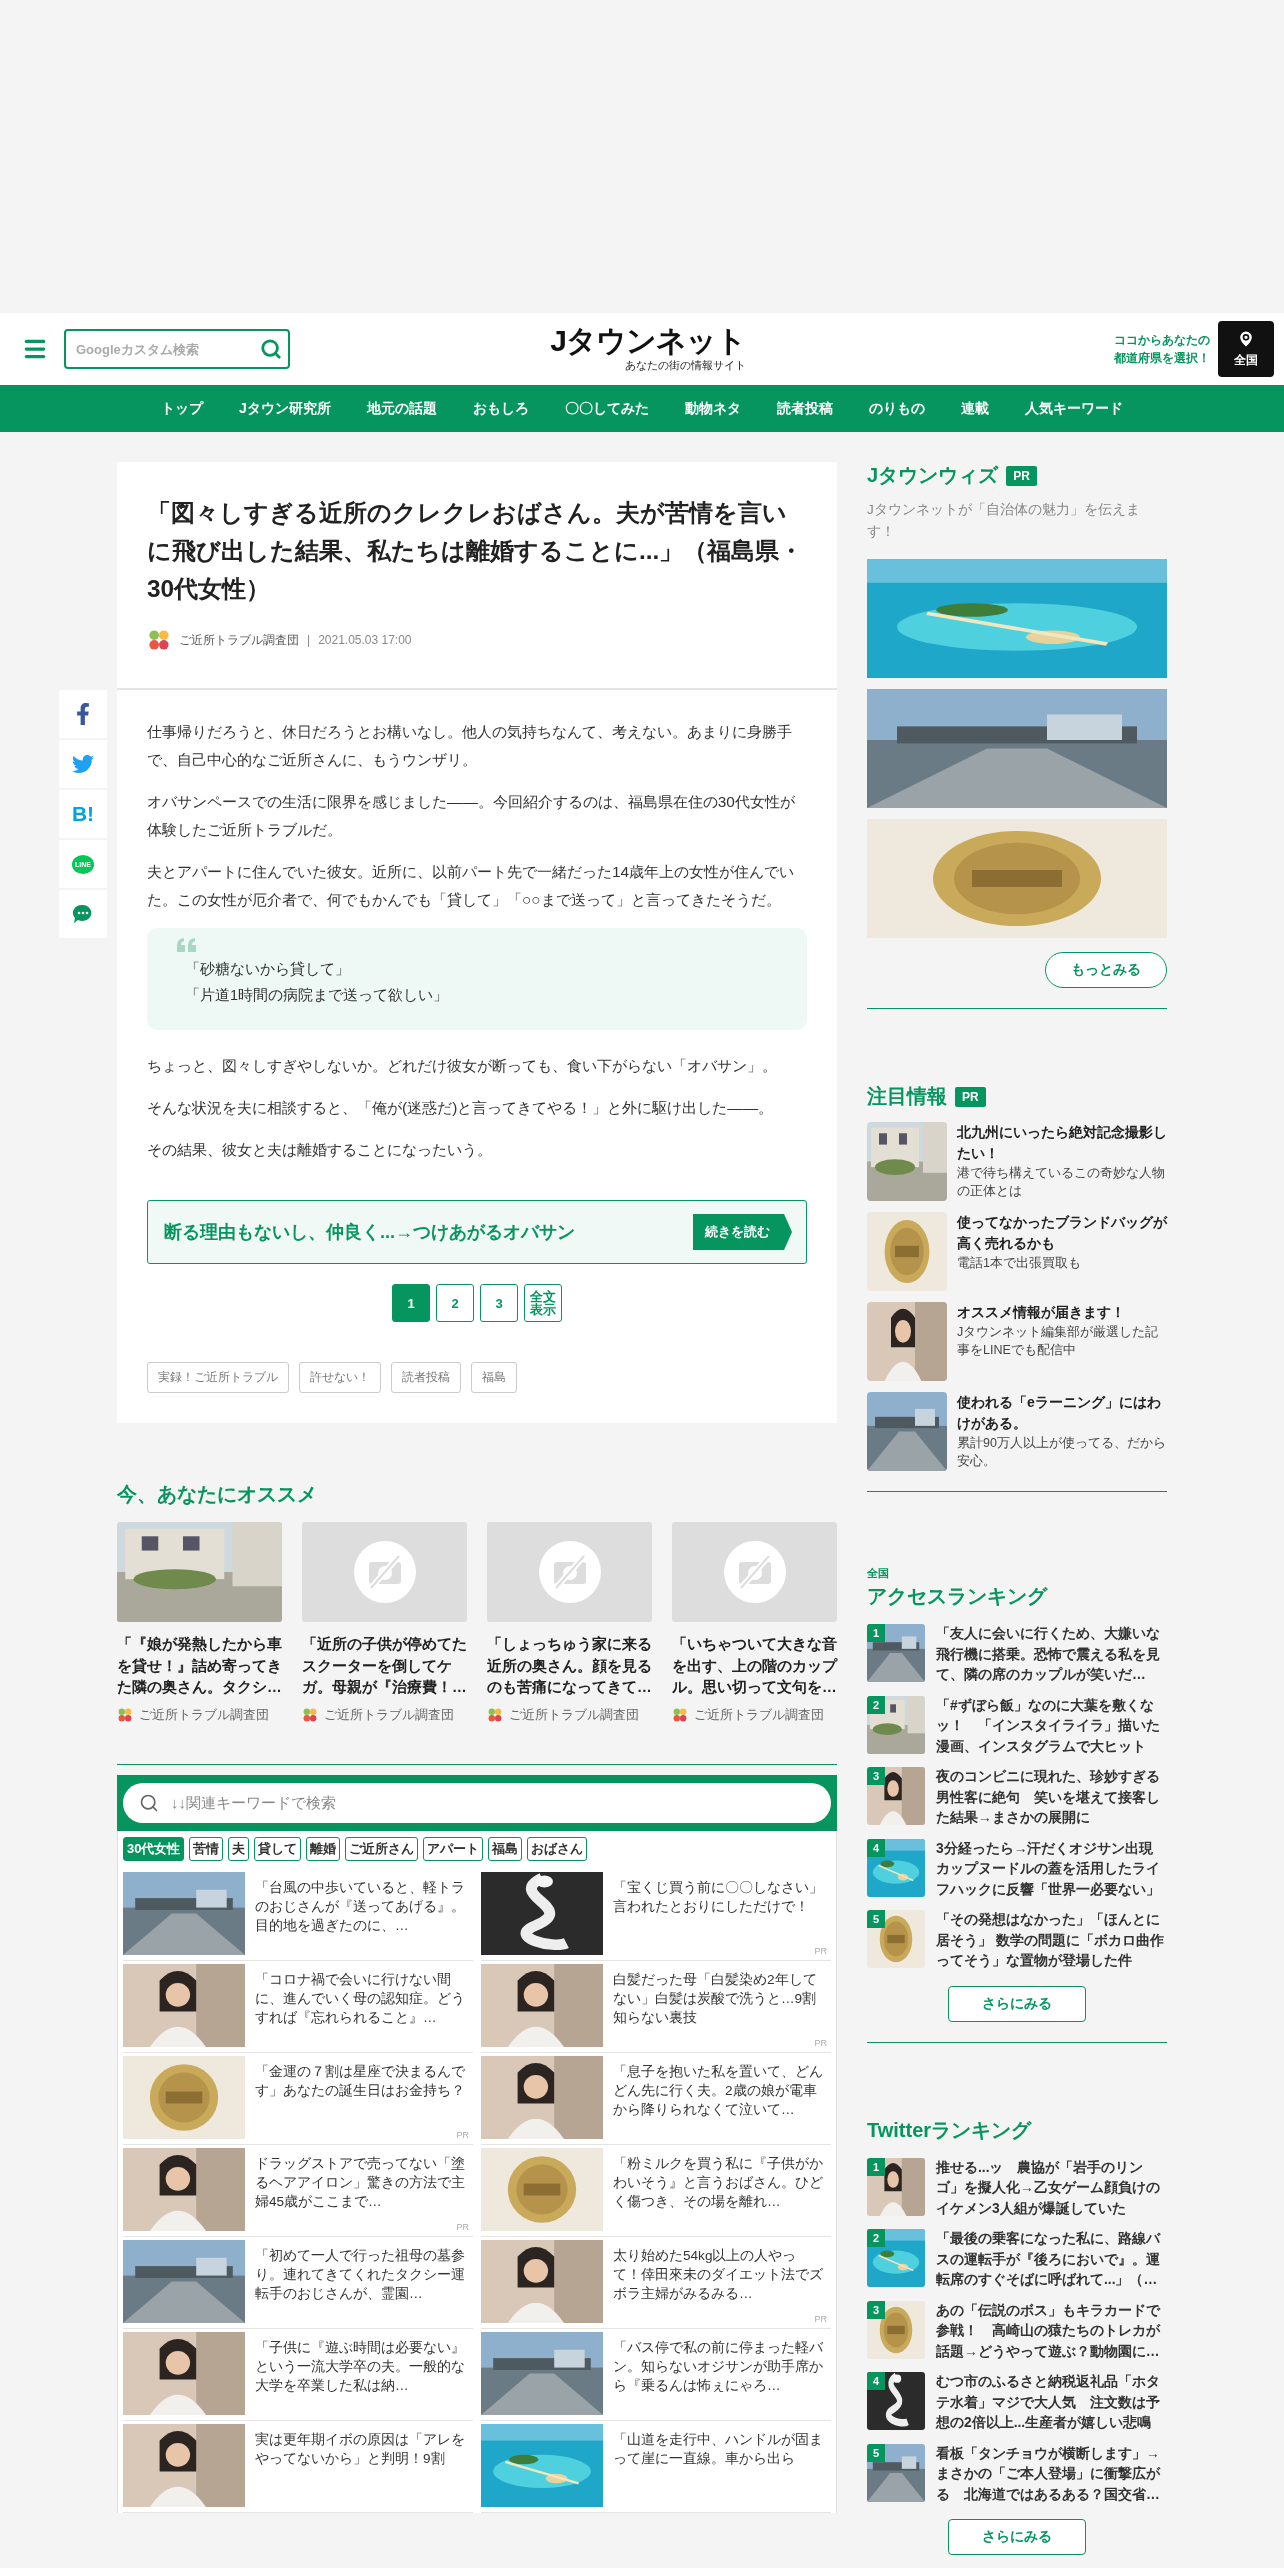  What do you see at coordinates (648, 340) in the screenshot?
I see `site-logo: Jタウンネット` at bounding box center [648, 340].